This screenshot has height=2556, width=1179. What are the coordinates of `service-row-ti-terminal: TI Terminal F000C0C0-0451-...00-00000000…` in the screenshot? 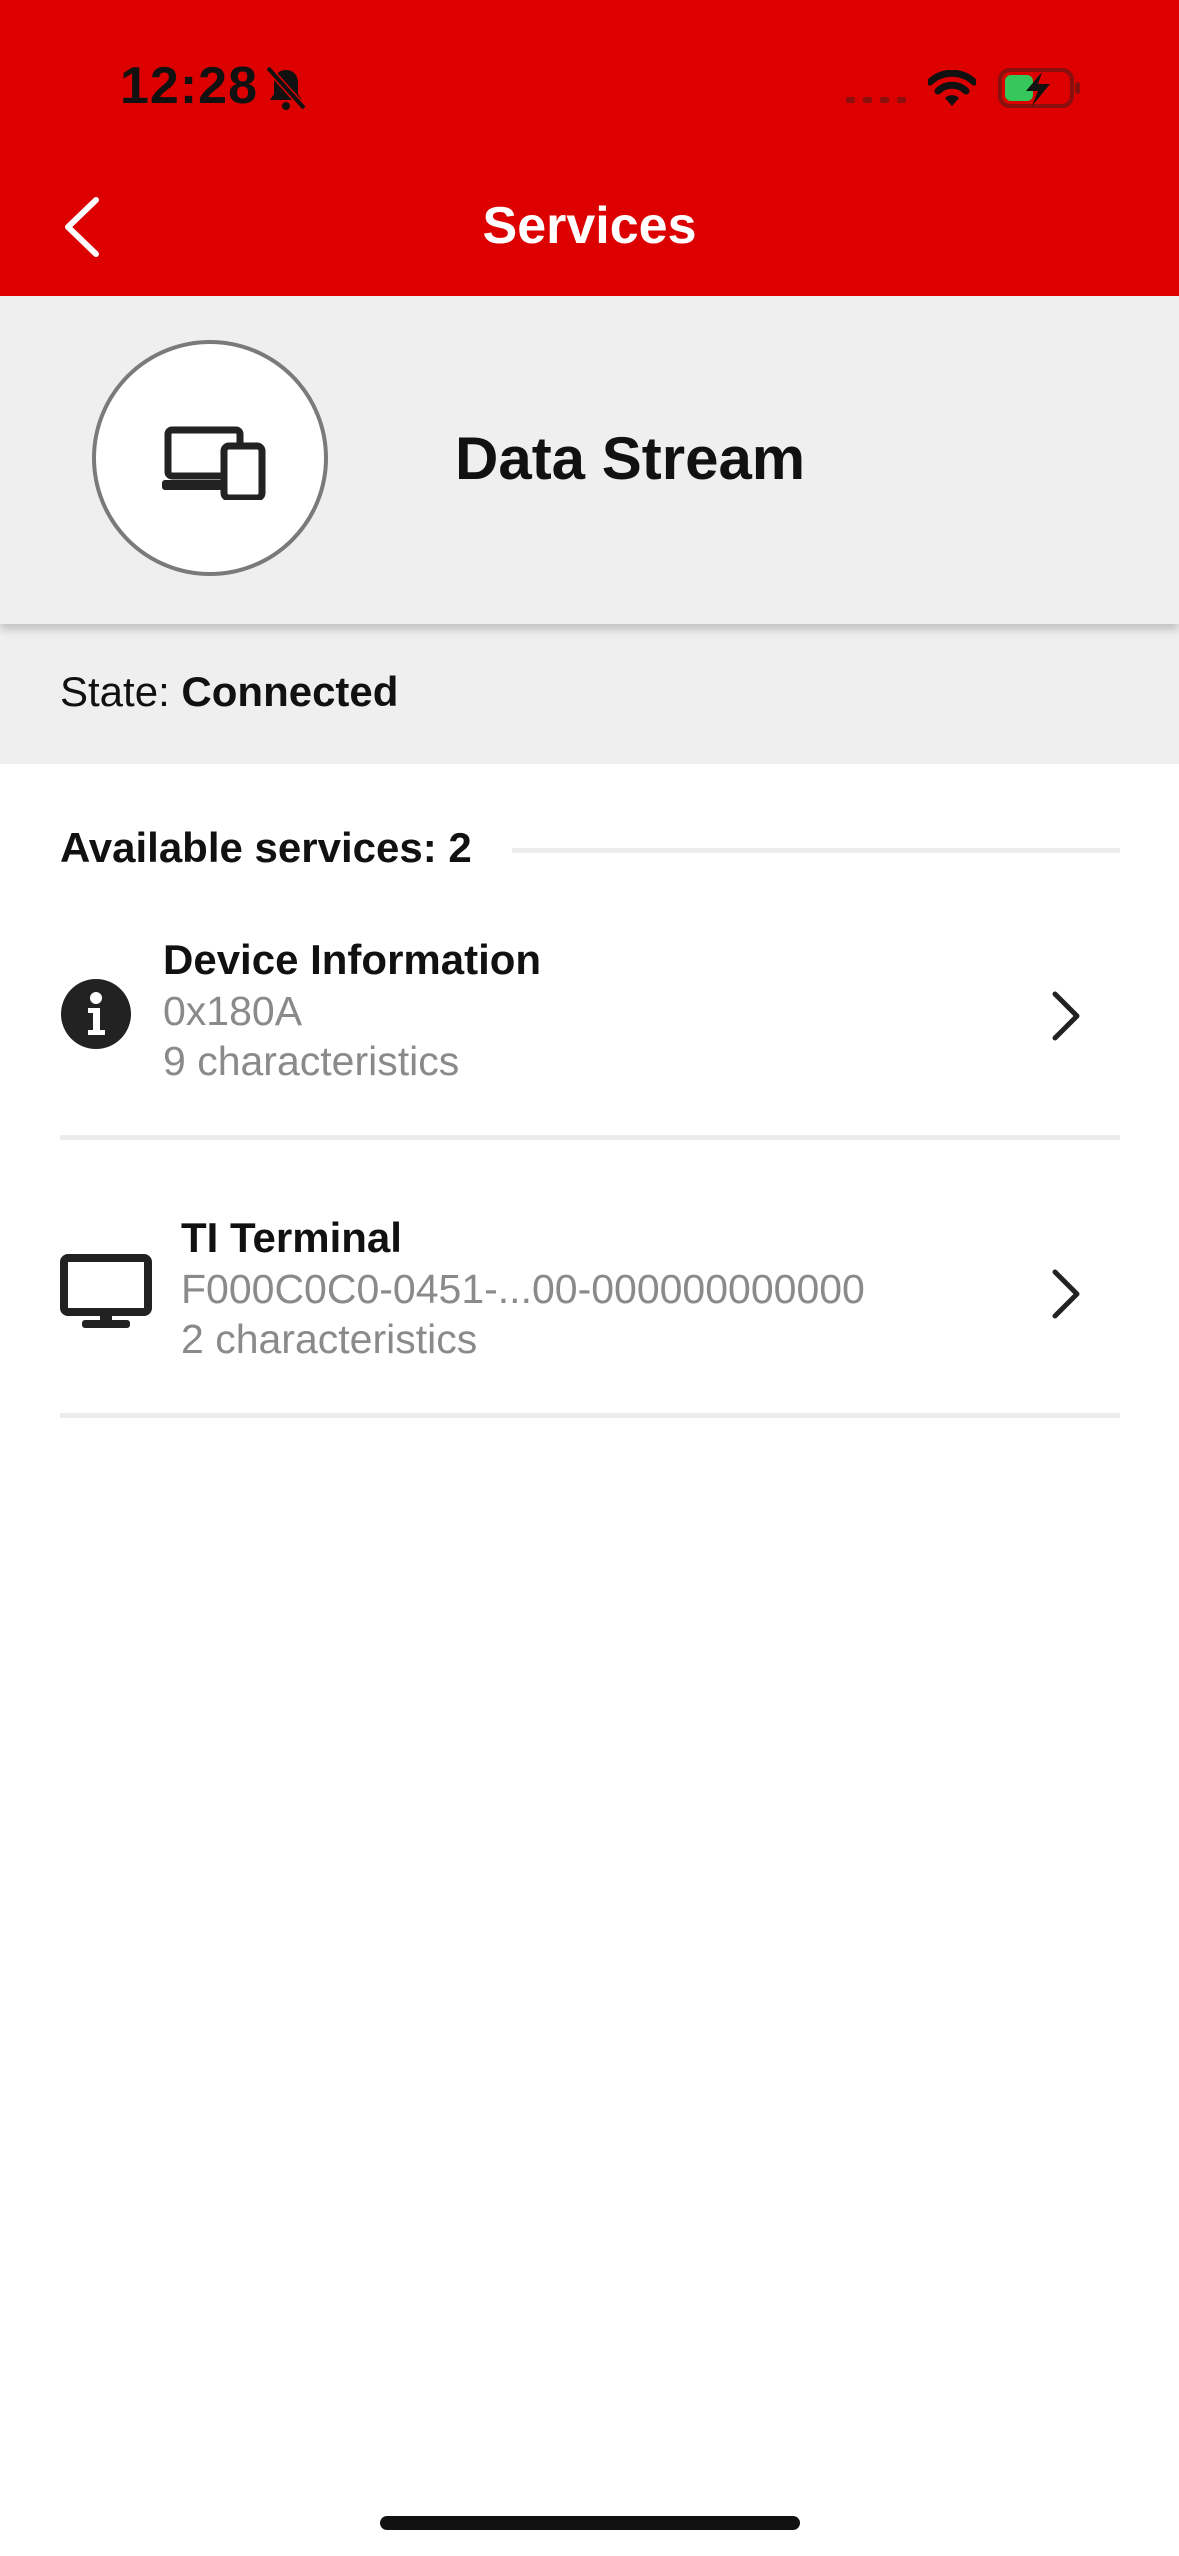 It's located at (590, 1298).